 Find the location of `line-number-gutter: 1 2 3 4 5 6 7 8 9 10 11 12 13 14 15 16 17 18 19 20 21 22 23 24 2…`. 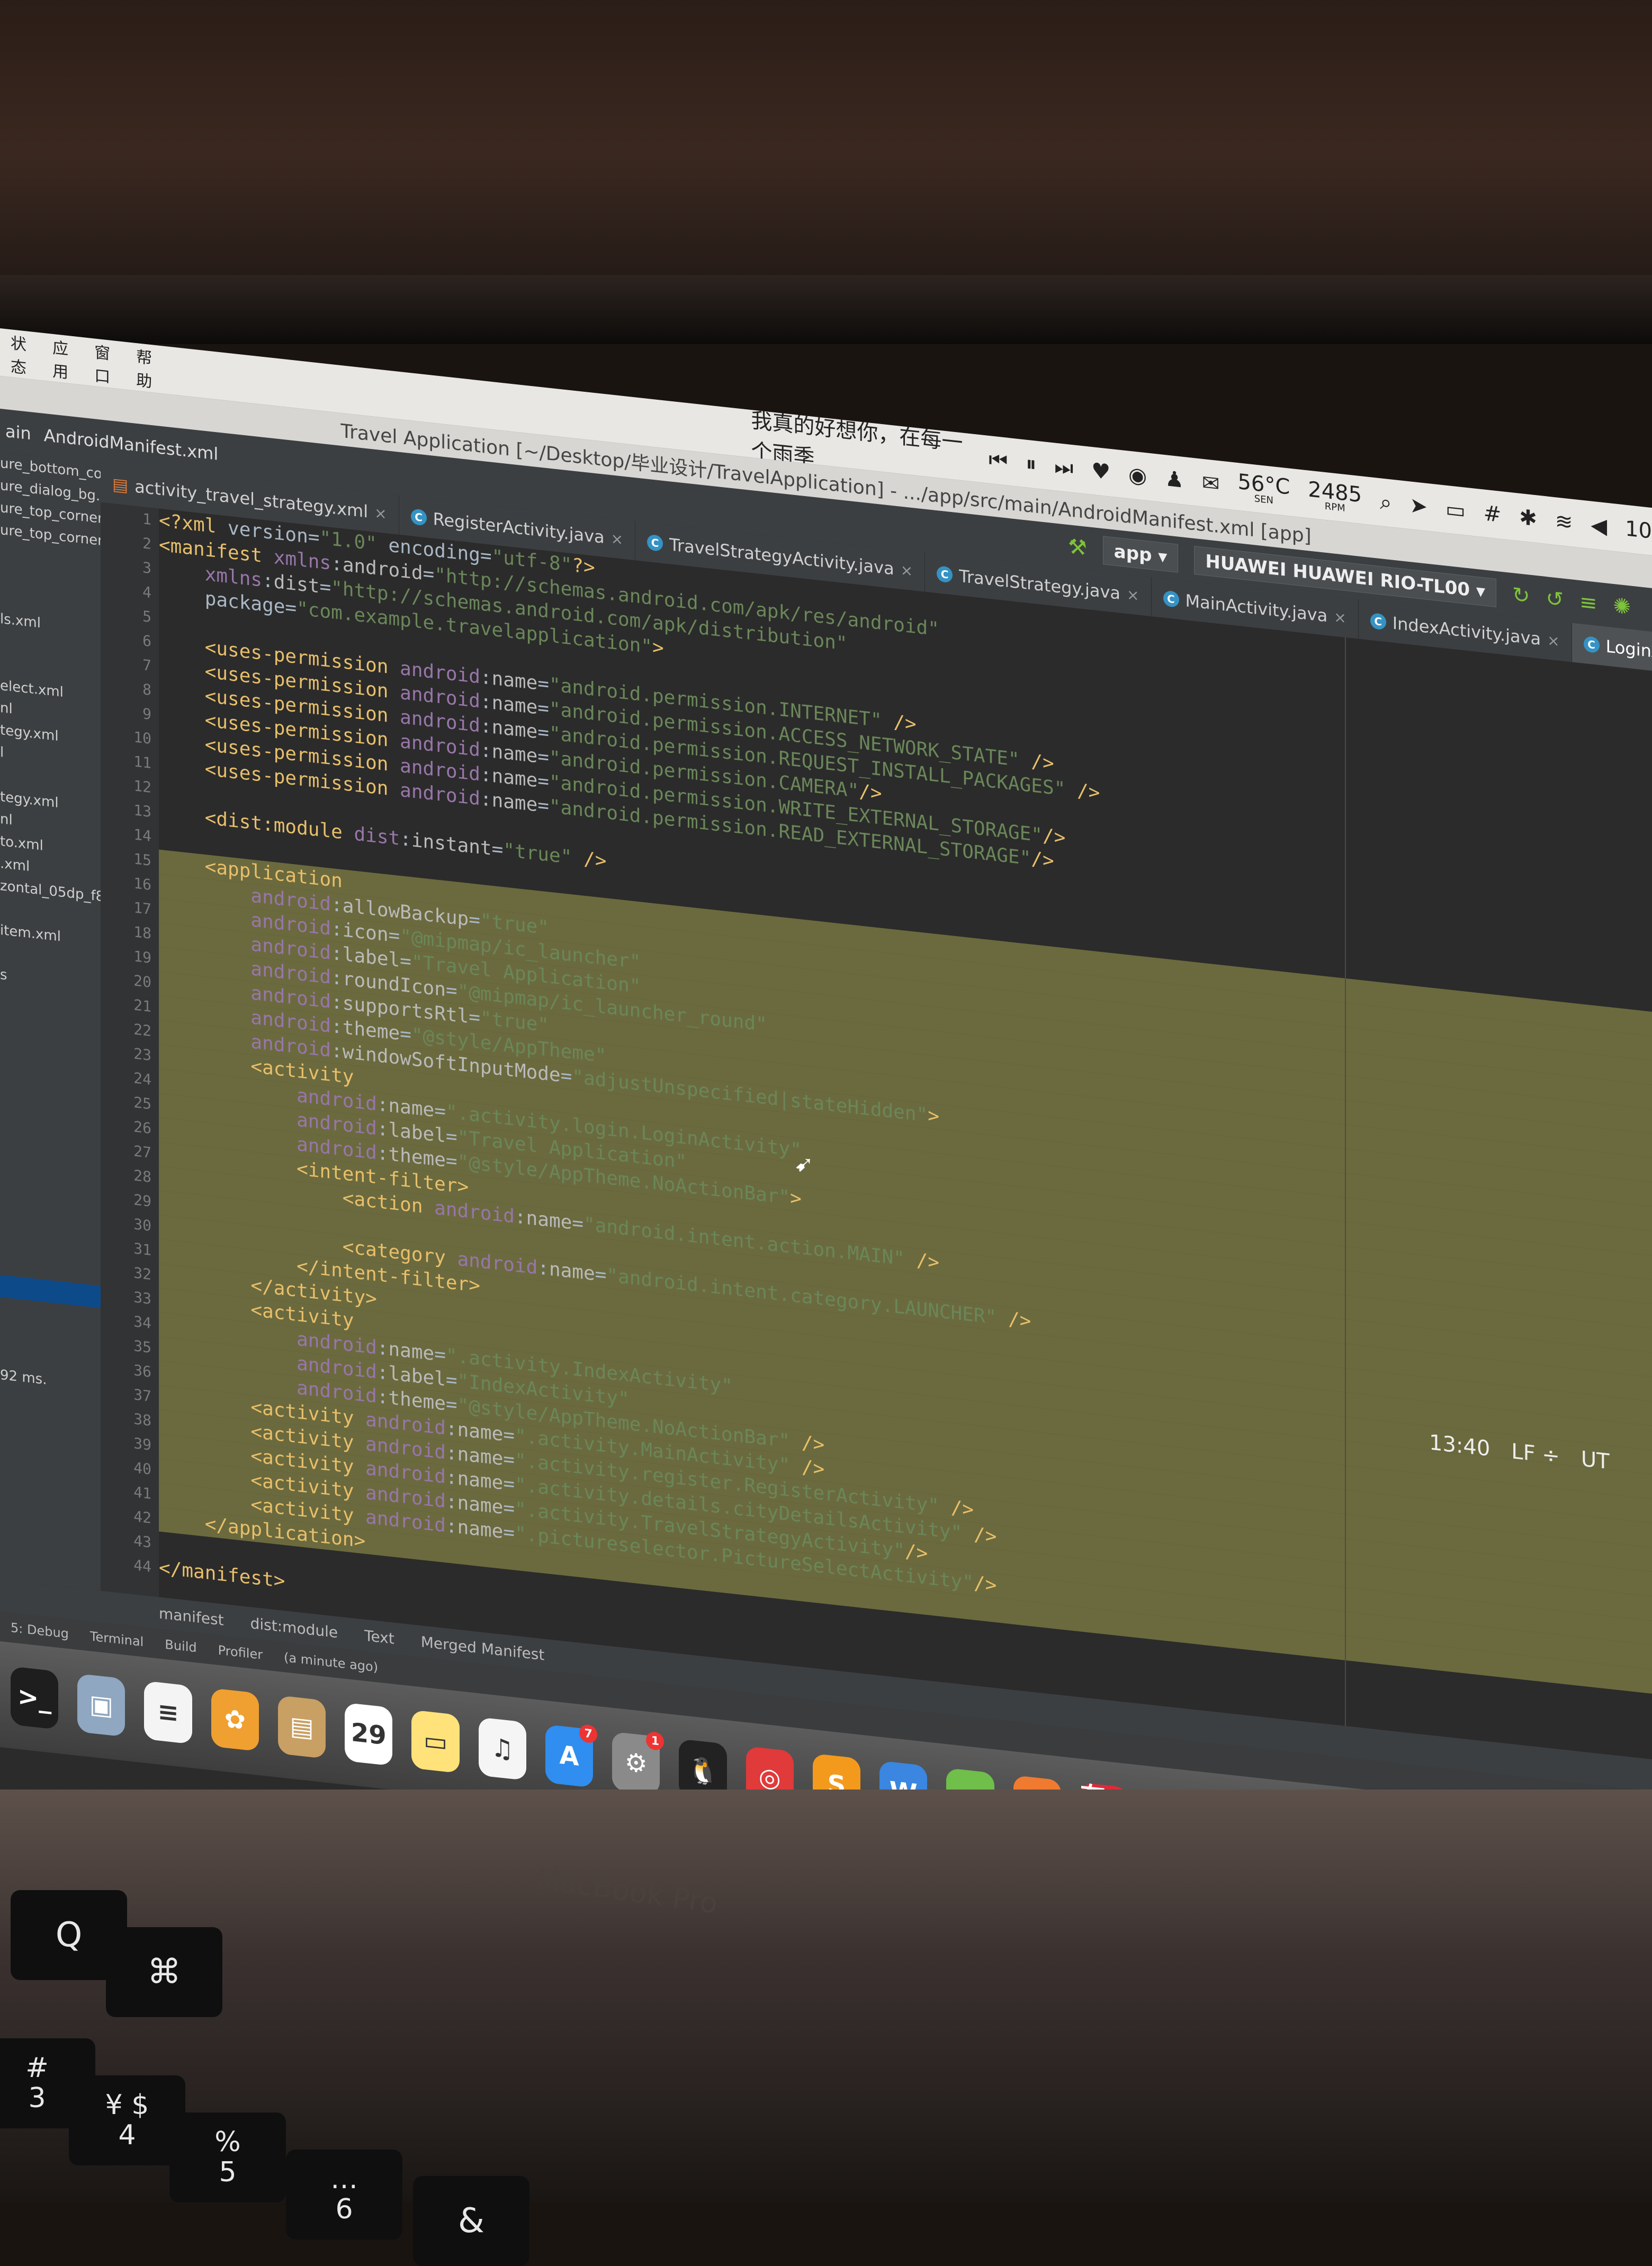

line-number-gutter: 1 2 3 4 5 6 7 8 9 10 11 12 13 14 15 16 17 18 19 20 21 22 23 24 2… is located at coordinates (130, 1049).